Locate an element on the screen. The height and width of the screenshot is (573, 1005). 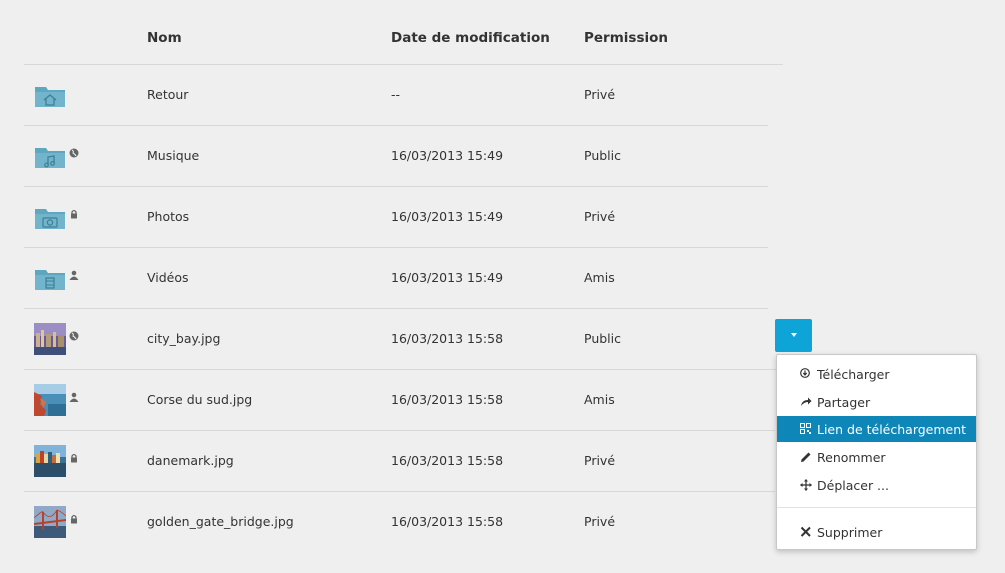
download-icon is located at coordinates (806, 374).